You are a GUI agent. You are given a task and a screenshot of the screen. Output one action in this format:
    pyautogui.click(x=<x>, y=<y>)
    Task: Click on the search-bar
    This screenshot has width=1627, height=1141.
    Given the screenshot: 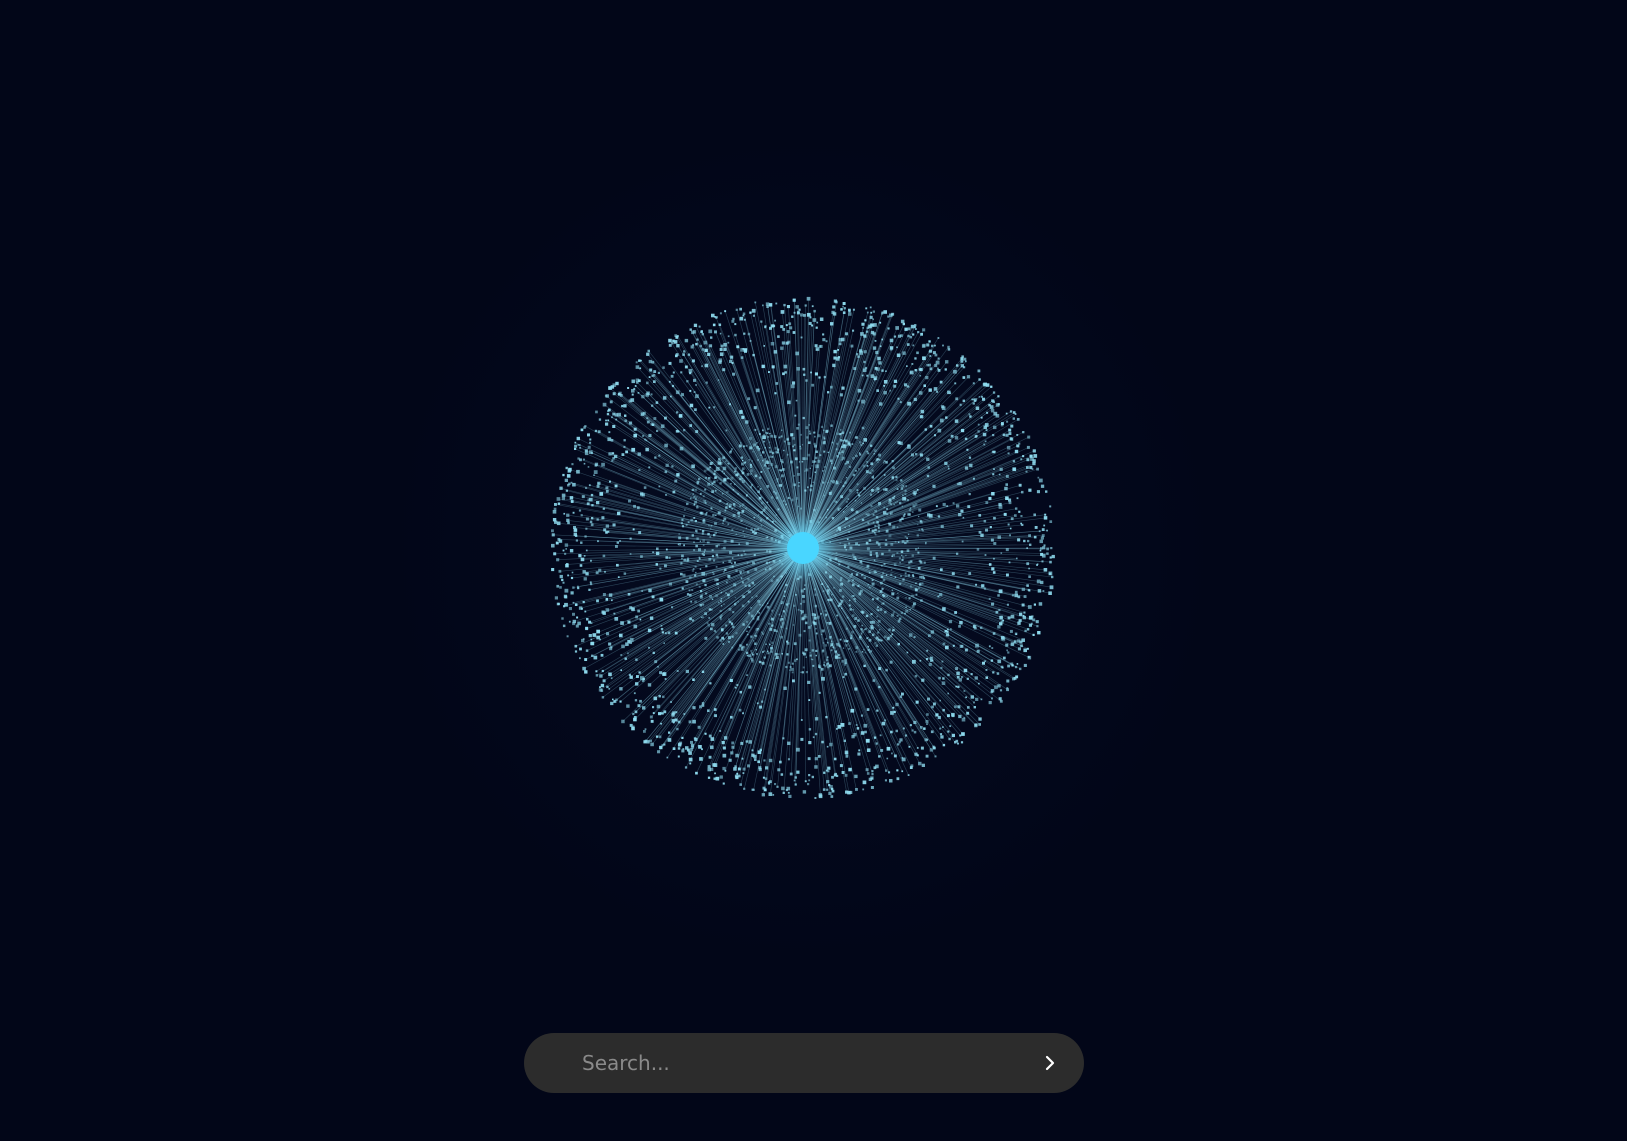 What is the action you would take?
    pyautogui.click(x=804, y=1063)
    